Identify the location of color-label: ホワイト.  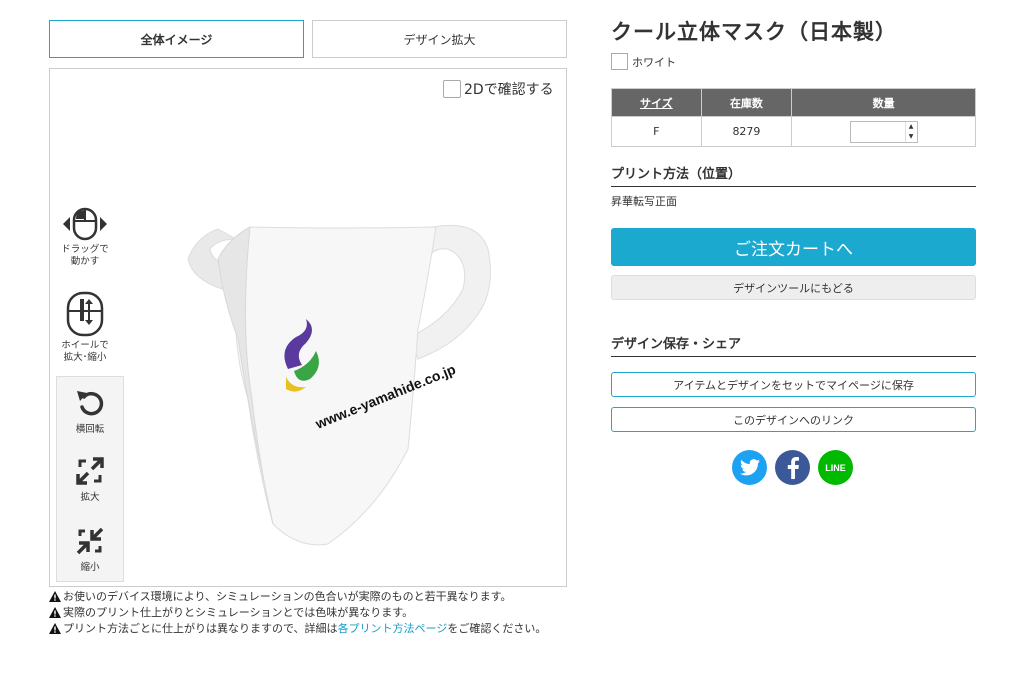
(654, 62).